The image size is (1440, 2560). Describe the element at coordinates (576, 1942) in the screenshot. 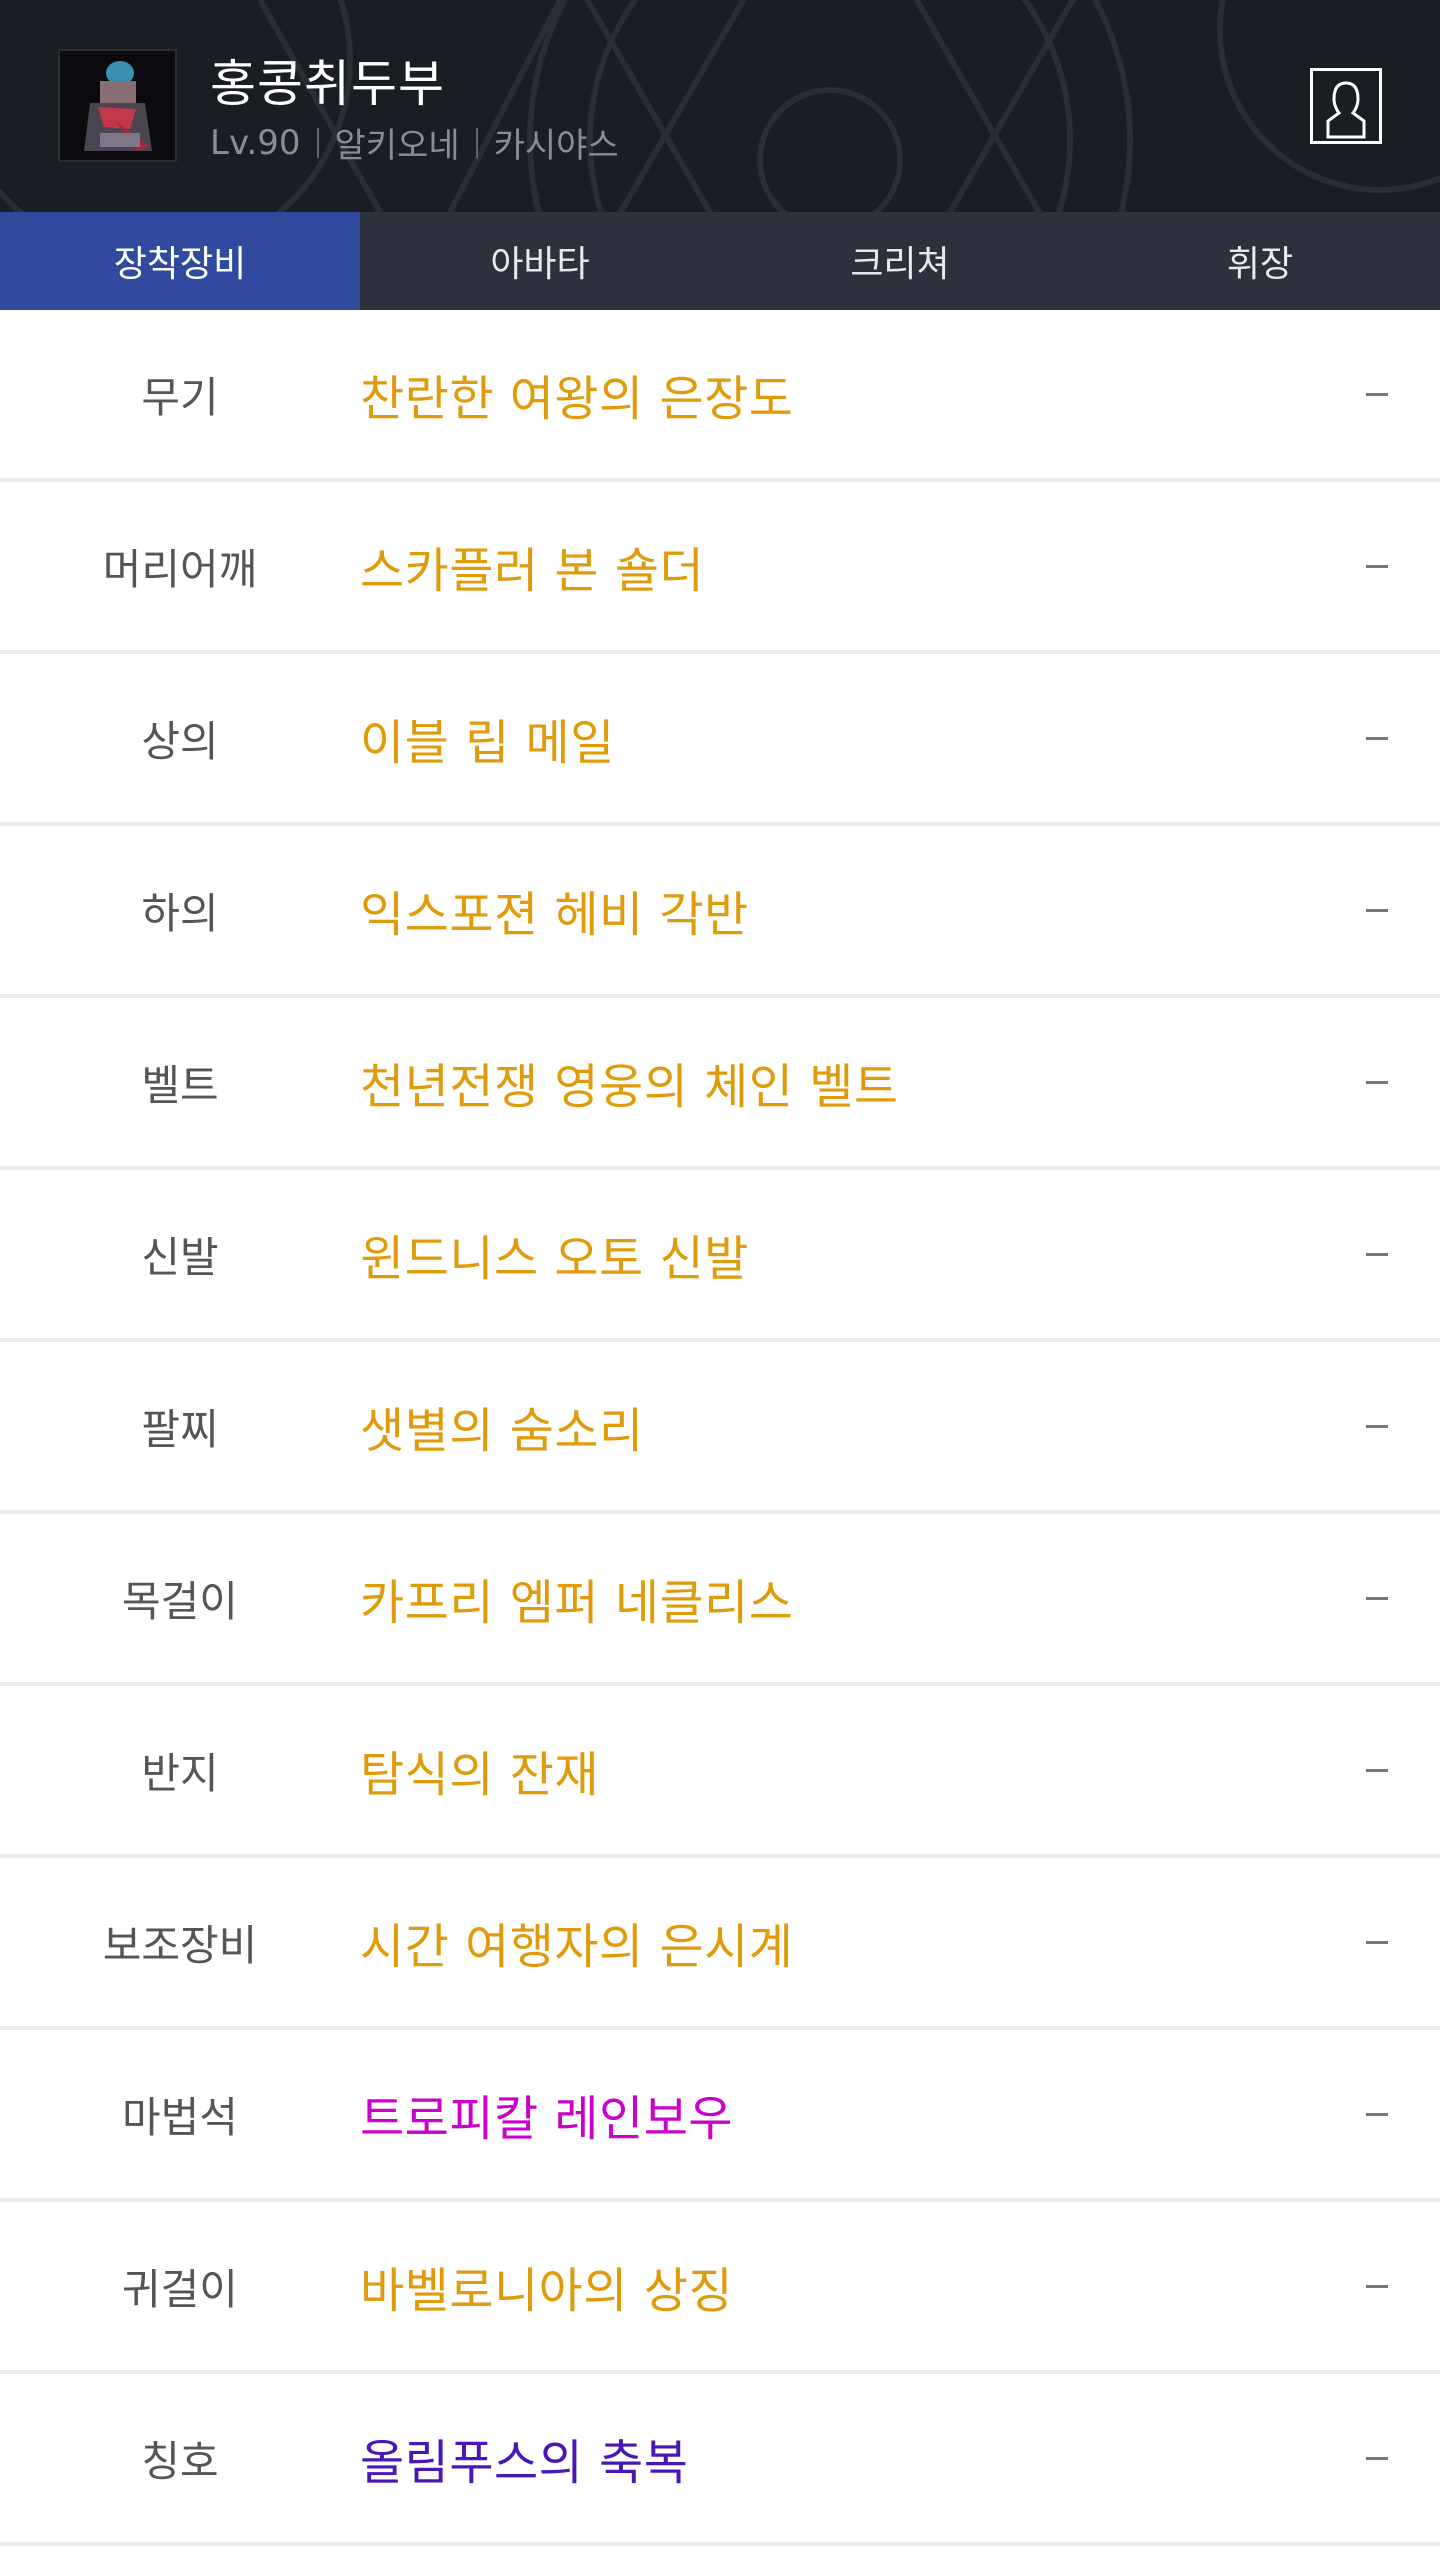

I see `item-name: 시간 여행자의 은시계` at that location.